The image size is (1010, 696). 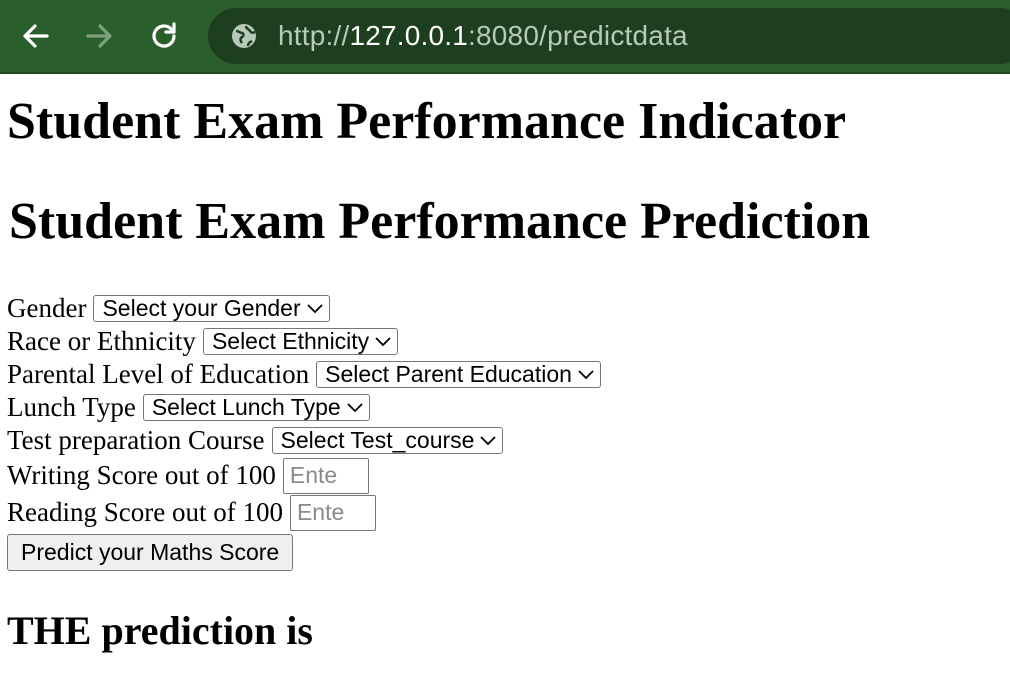 What do you see at coordinates (99, 36) in the screenshot?
I see `forward-arrow-icon` at bounding box center [99, 36].